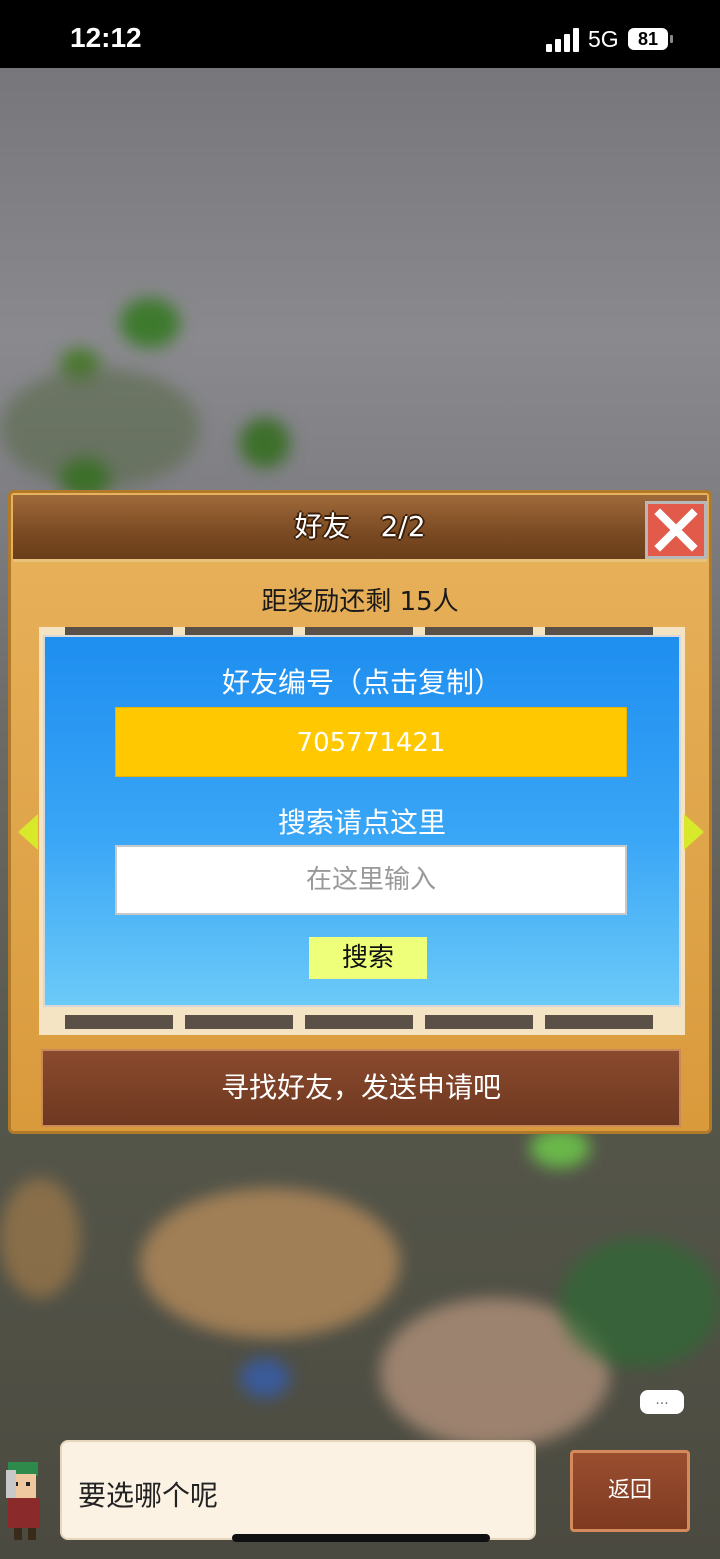  Describe the element at coordinates (671, 39) in the screenshot. I see `battery-tip` at that location.